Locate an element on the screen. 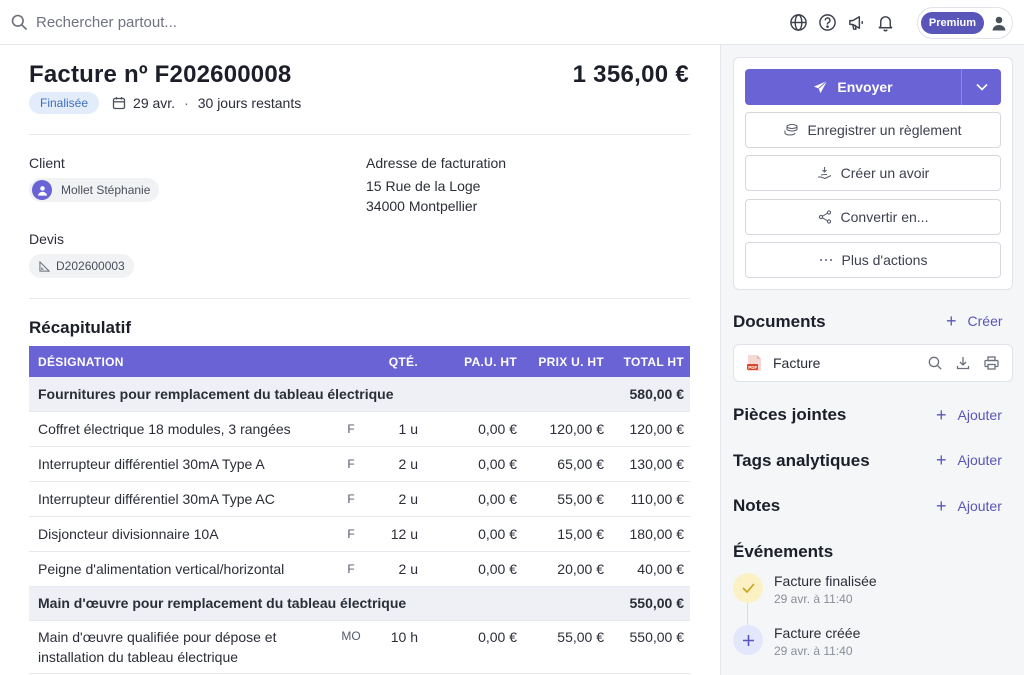 The image size is (1024, 675). line-pu: 15,00 € is located at coordinates (566, 534).